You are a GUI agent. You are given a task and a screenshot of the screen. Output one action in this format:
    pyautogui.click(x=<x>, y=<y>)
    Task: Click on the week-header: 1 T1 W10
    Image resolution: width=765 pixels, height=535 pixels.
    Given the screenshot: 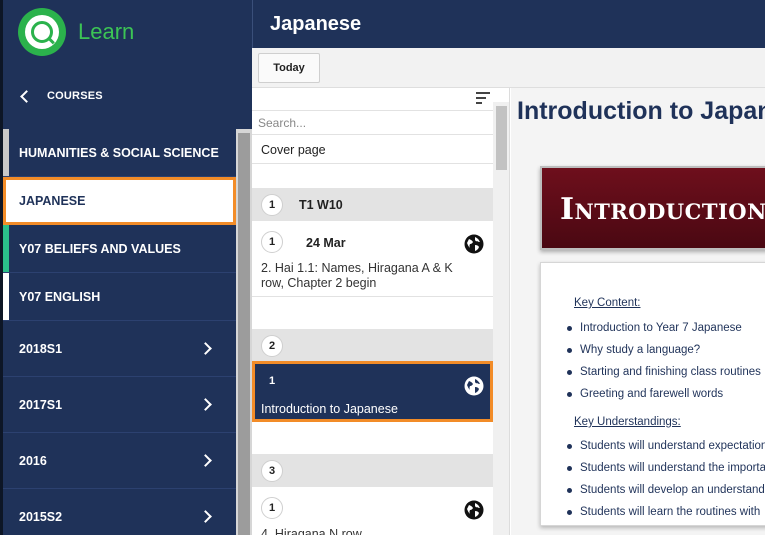 What is the action you would take?
    pyautogui.click(x=372, y=204)
    